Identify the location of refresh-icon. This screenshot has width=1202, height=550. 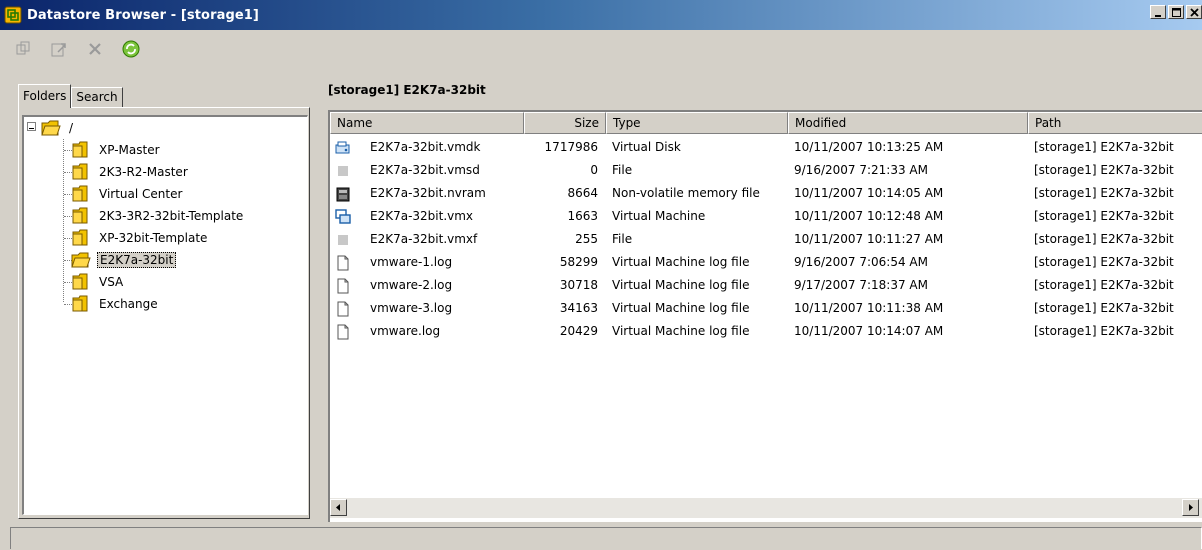
(131, 49).